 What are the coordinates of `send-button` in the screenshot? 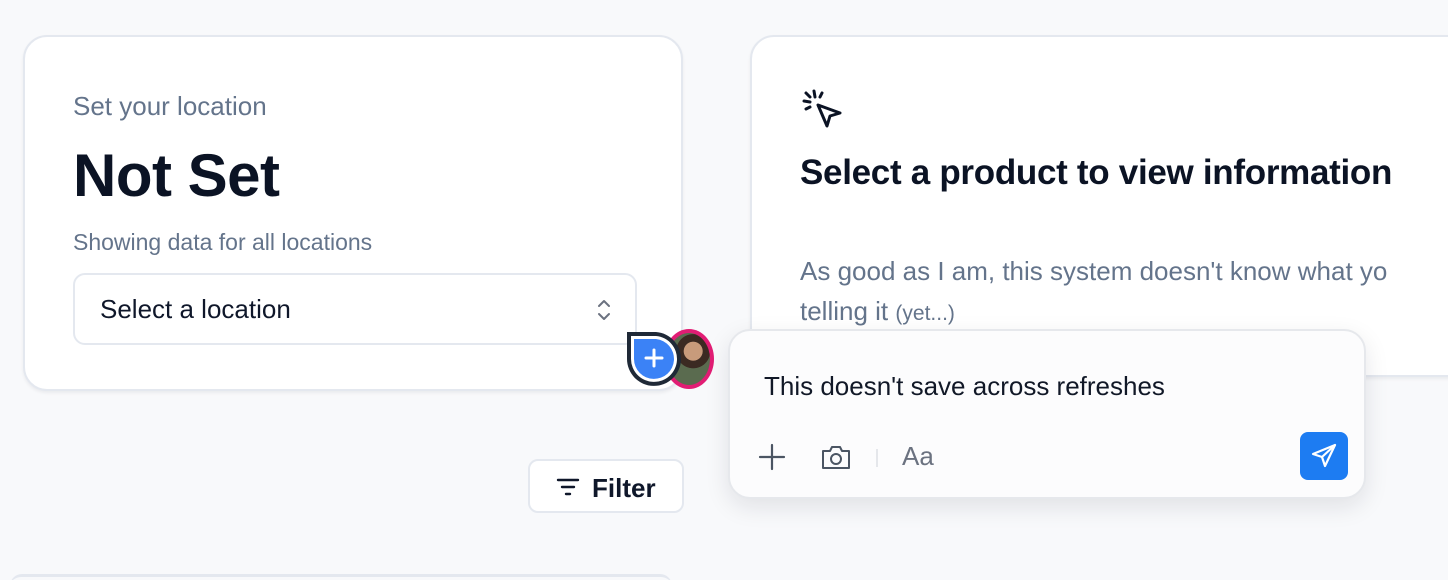 It's located at (1324, 456).